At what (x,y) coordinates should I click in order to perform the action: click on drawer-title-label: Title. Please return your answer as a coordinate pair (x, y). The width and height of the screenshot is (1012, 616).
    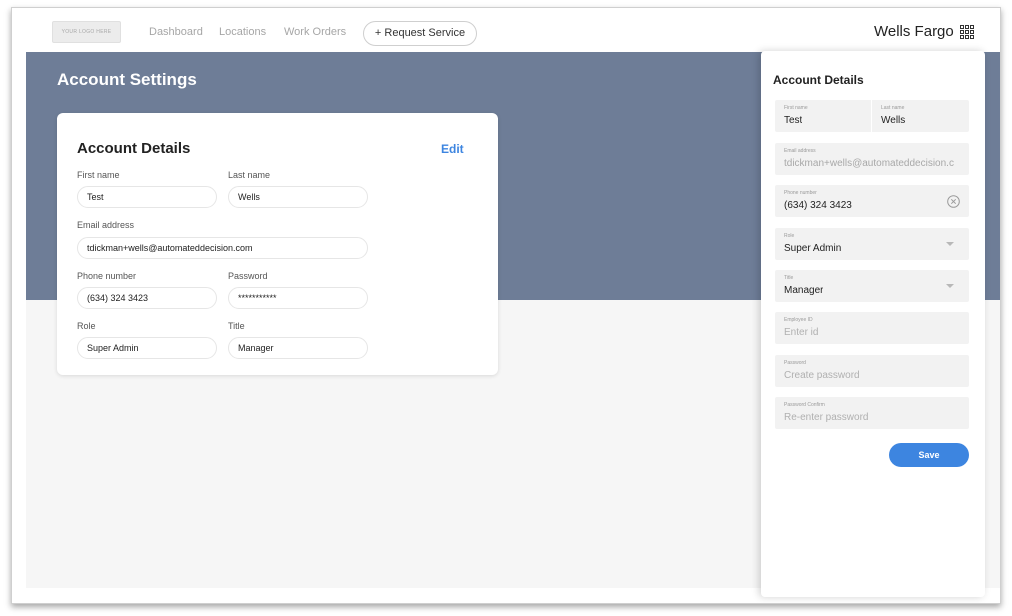
    Looking at the image, I should click on (789, 278).